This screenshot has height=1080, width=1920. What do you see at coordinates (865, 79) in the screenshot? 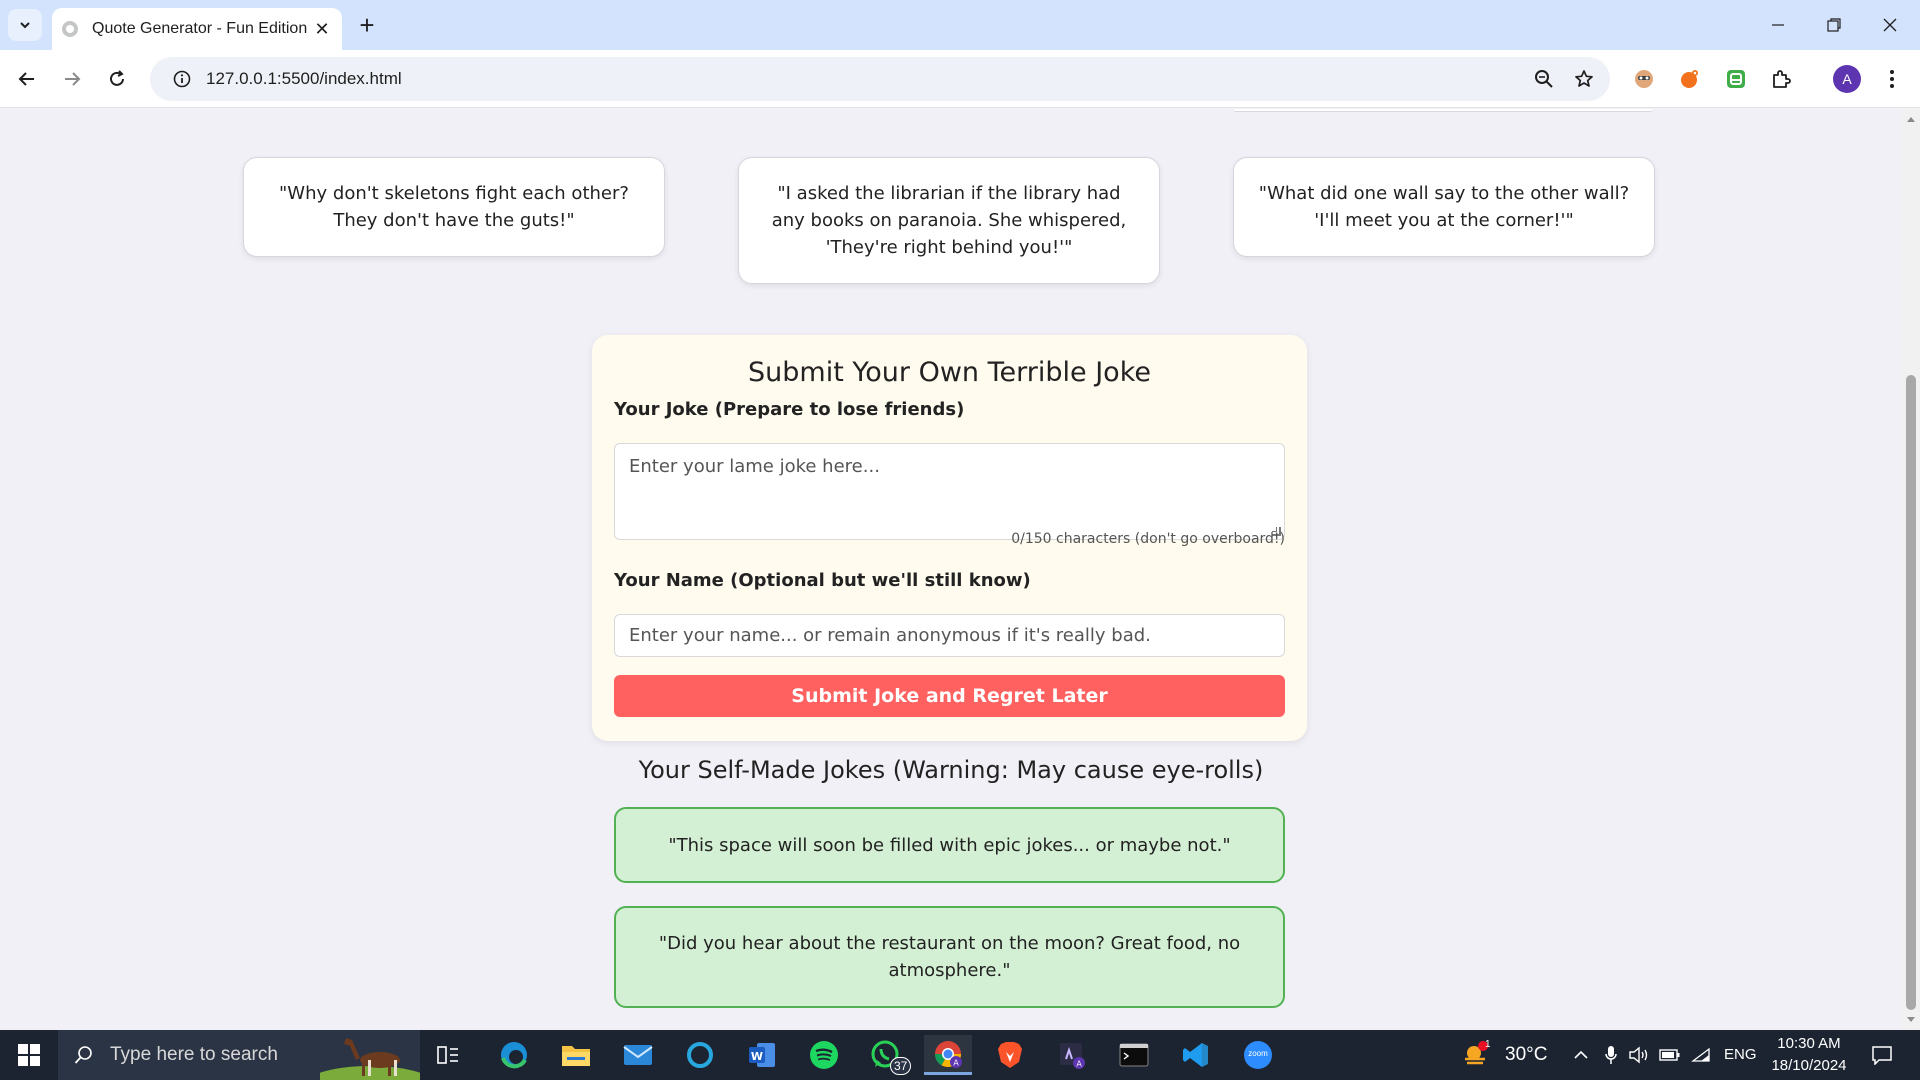
I see `url-text: 127.0.0.1:5500/index.html` at bounding box center [865, 79].